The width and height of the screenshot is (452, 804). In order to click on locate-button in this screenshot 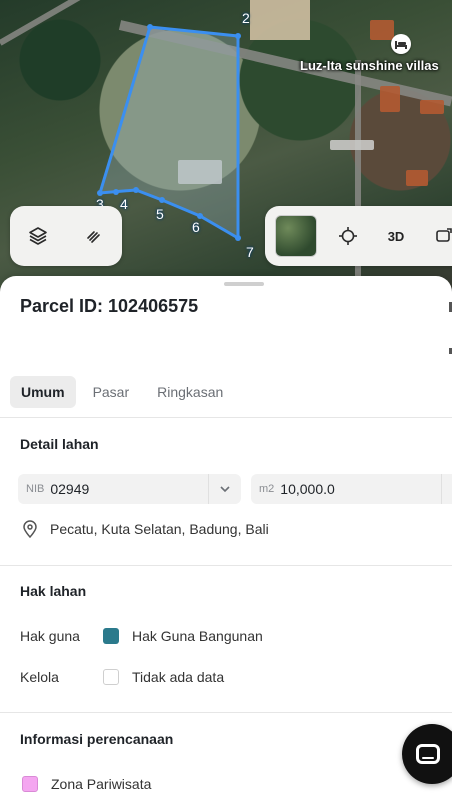, I will do `click(348, 236)`.